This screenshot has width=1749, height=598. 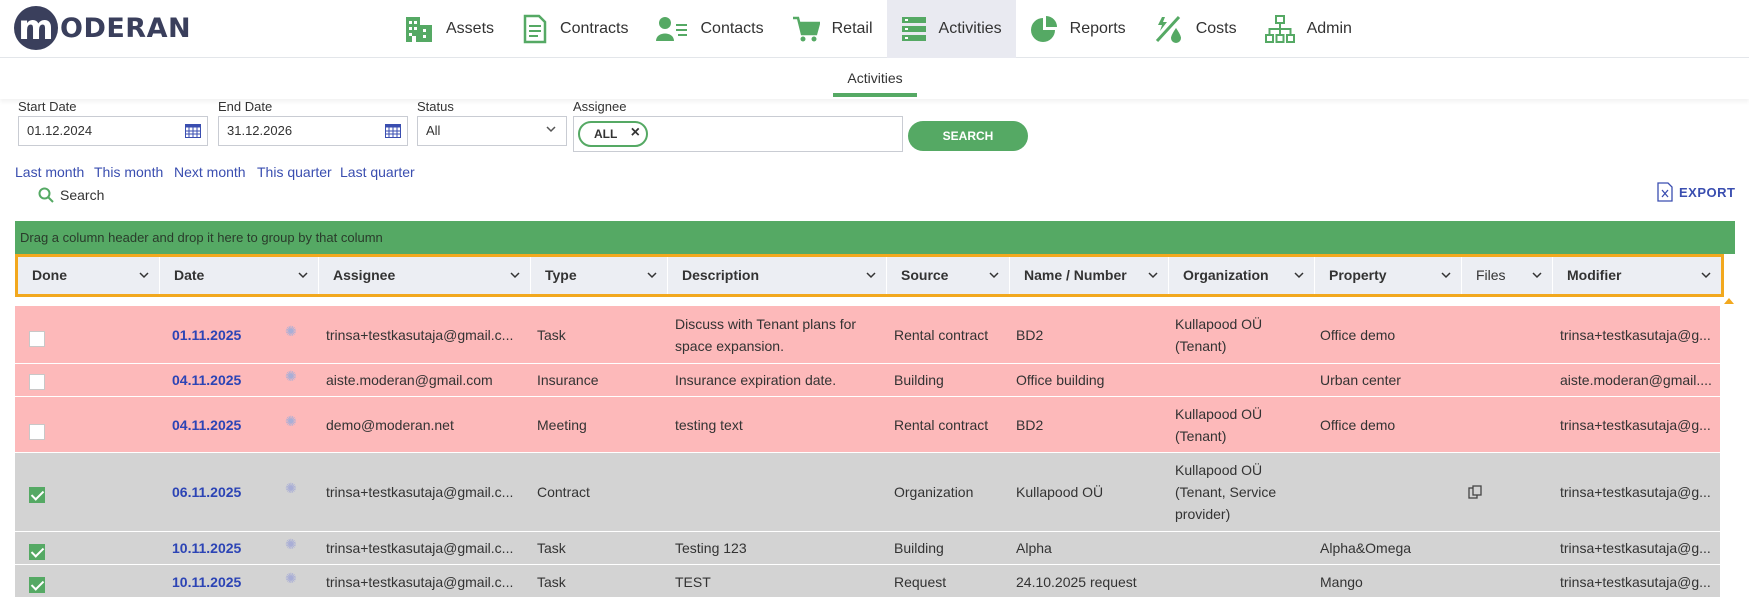 I want to click on date-link: 06.11.2025, so click(x=206, y=492).